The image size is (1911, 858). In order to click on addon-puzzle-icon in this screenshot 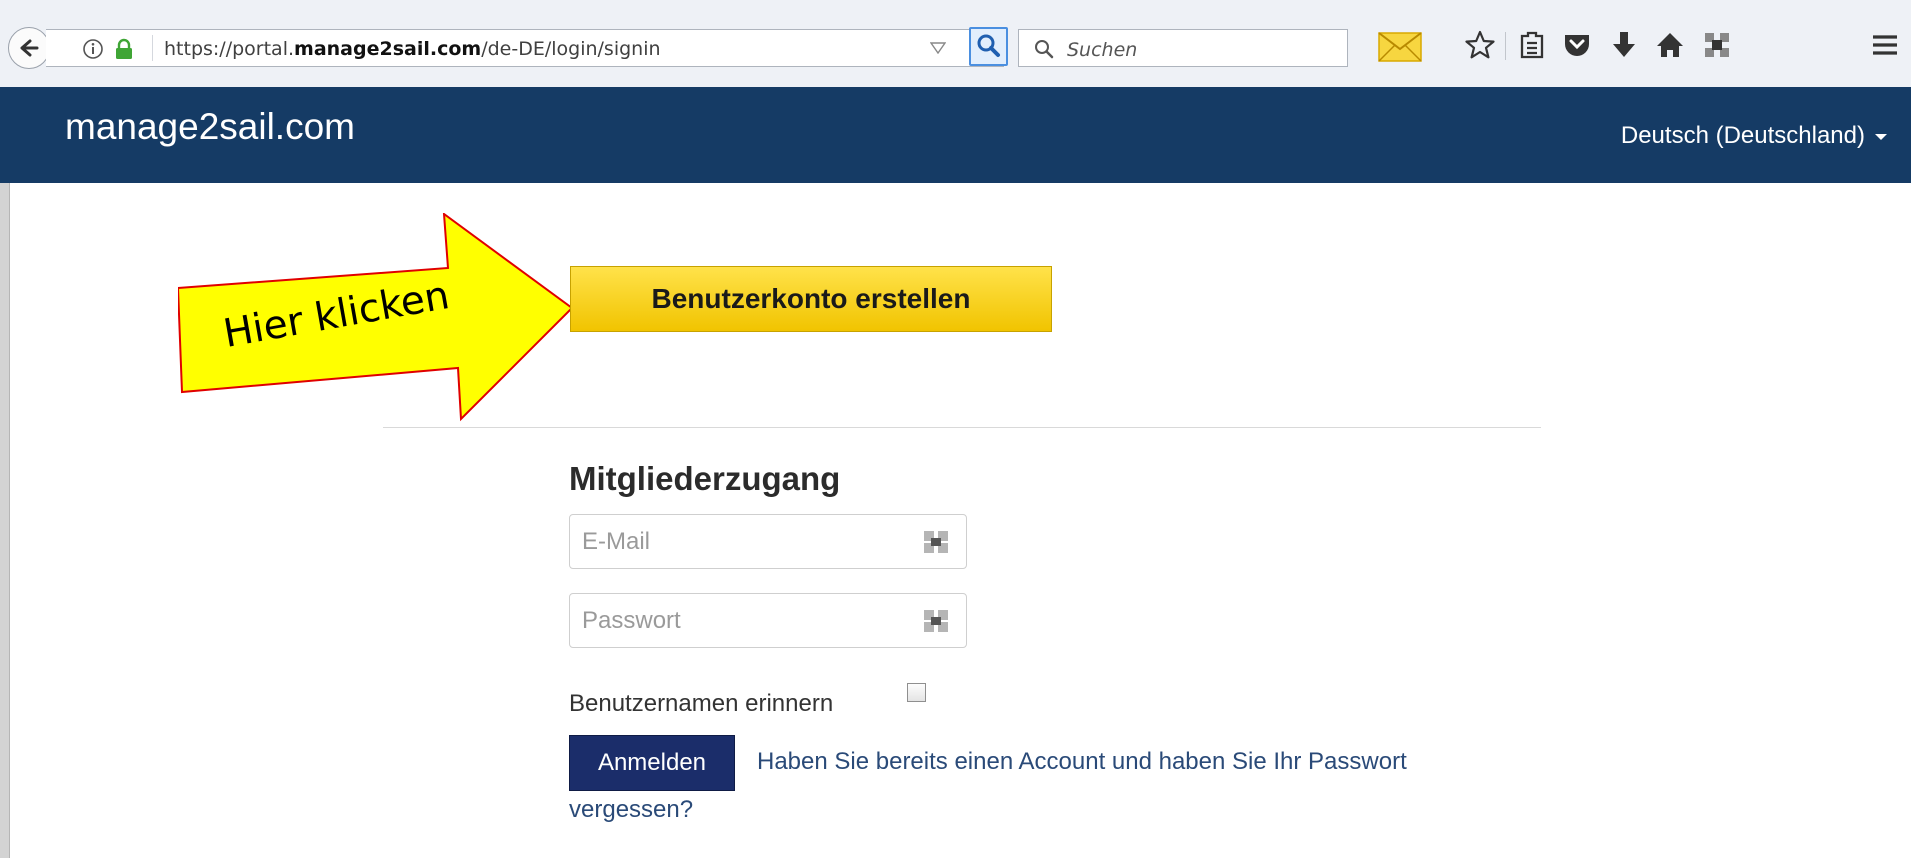, I will do `click(1717, 45)`.